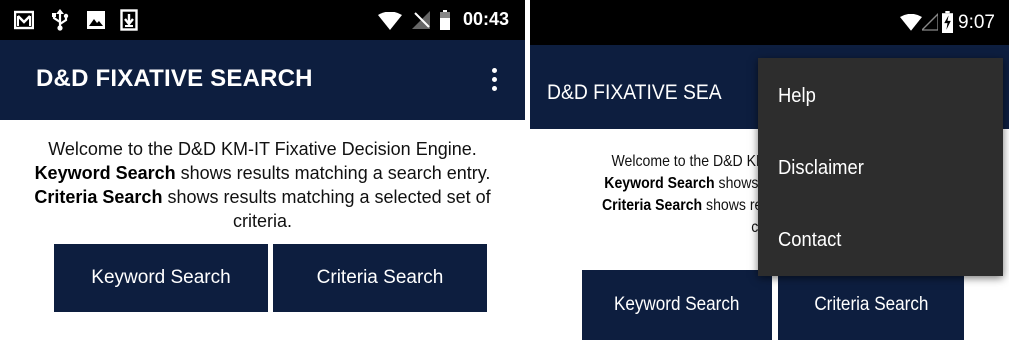  What do you see at coordinates (797, 95) in the screenshot?
I see `menu-item-label: Help` at bounding box center [797, 95].